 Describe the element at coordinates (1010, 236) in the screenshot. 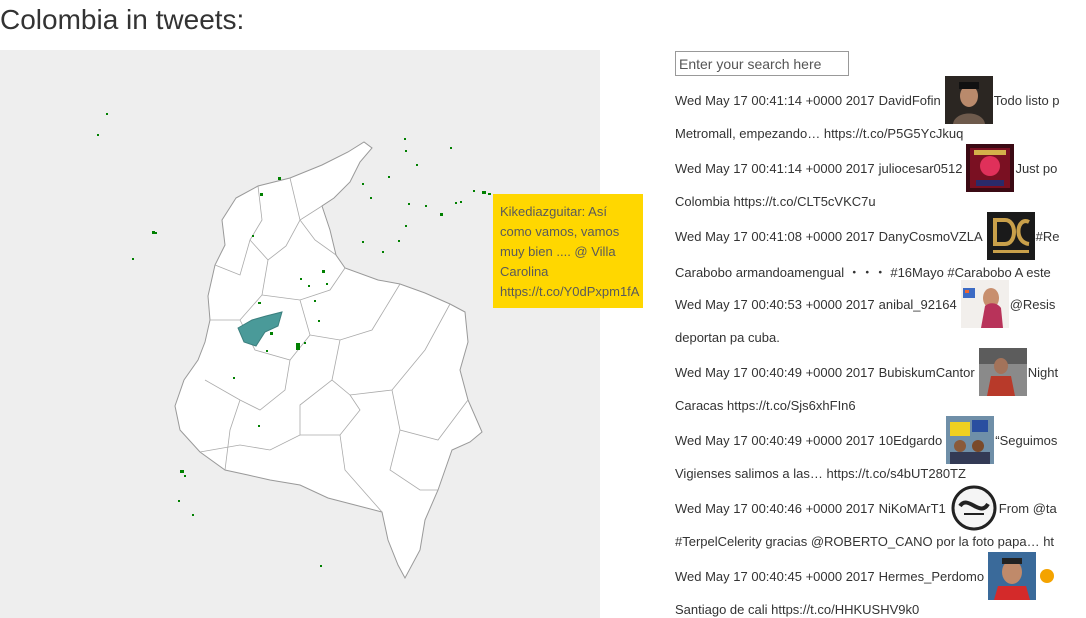

I see `dc-logo-icon` at that location.